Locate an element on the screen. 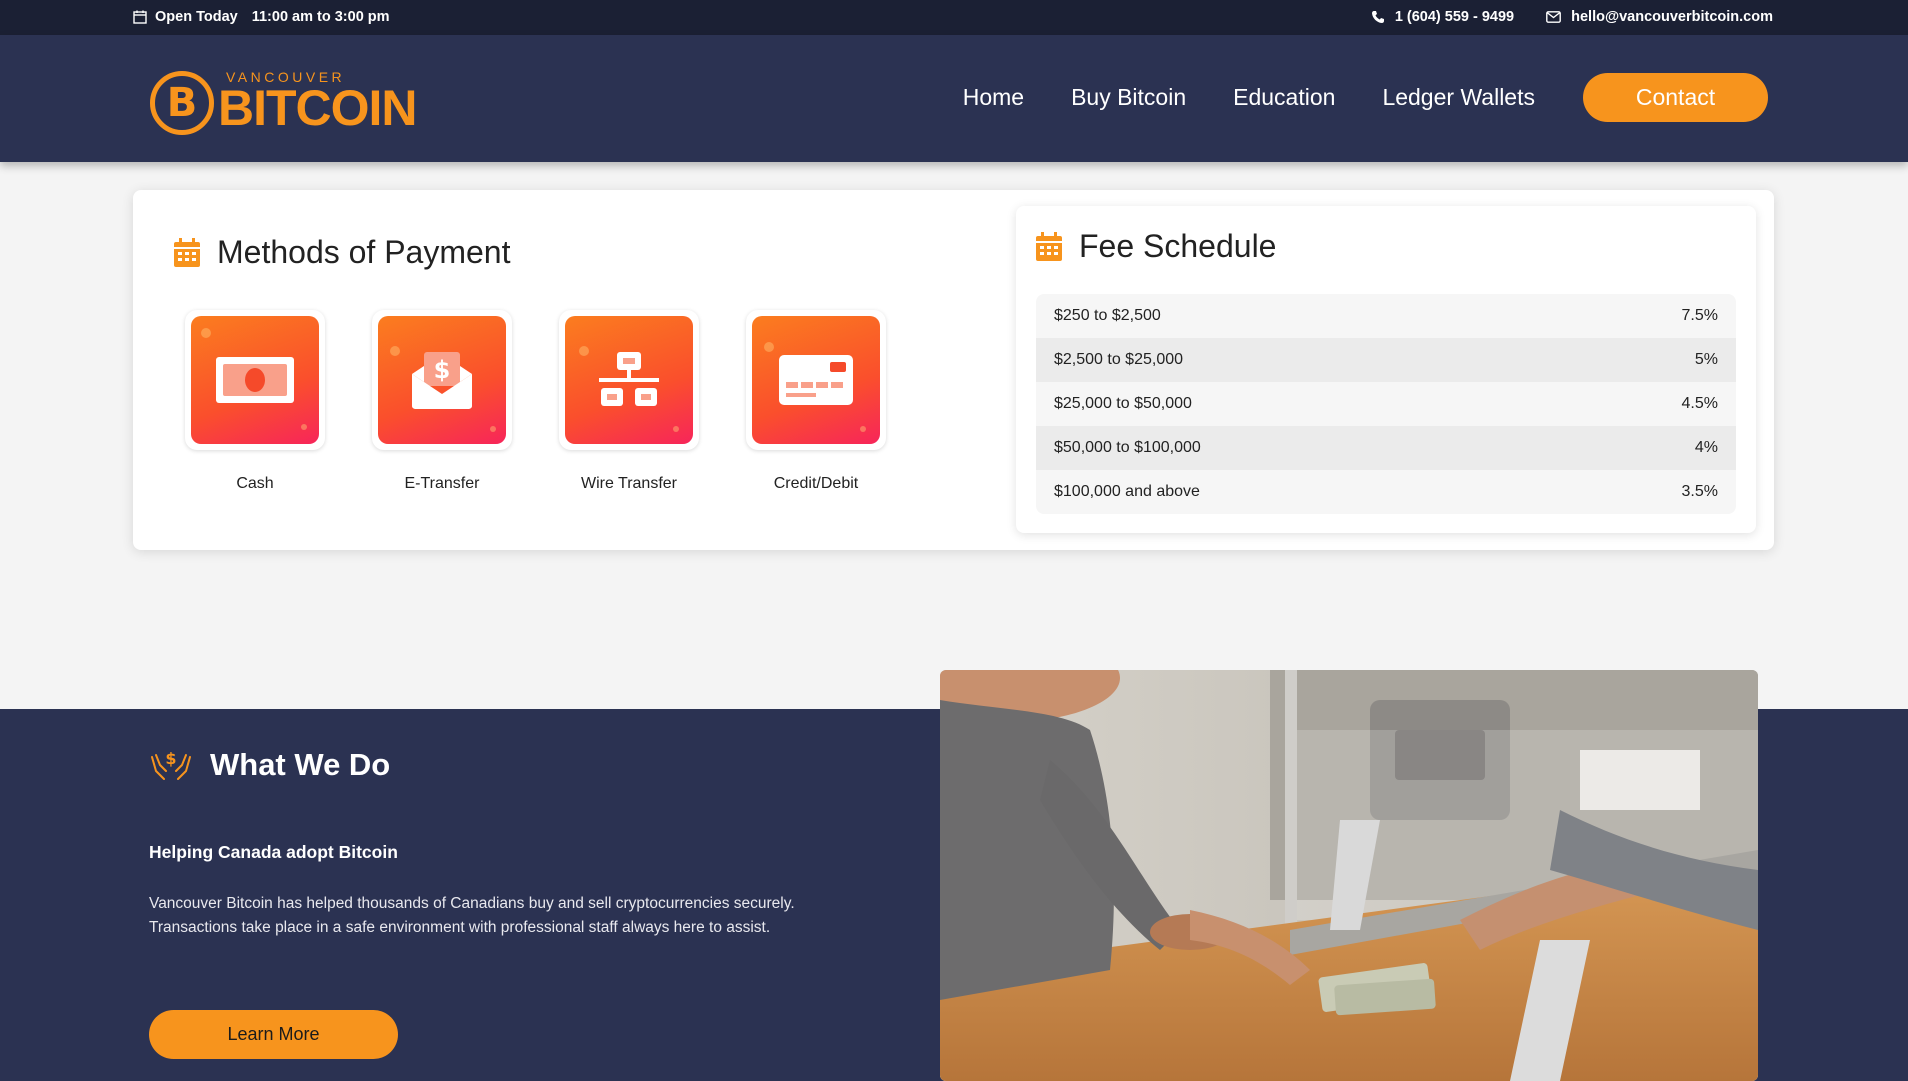  method-label: Wire Transfer is located at coordinates (628, 483).